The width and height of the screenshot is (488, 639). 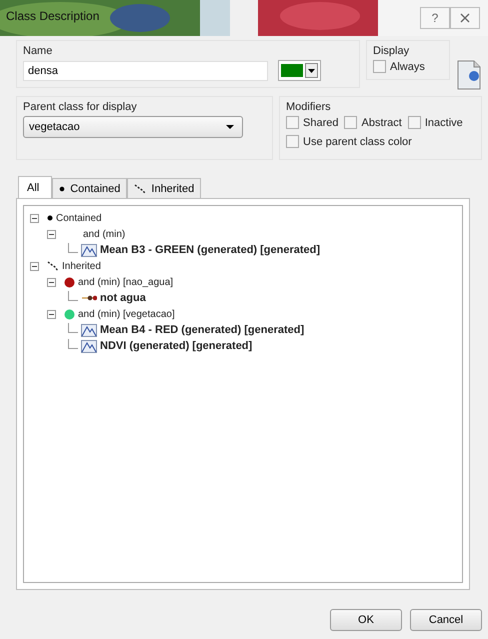 I want to click on link-icon, so click(x=89, y=298).